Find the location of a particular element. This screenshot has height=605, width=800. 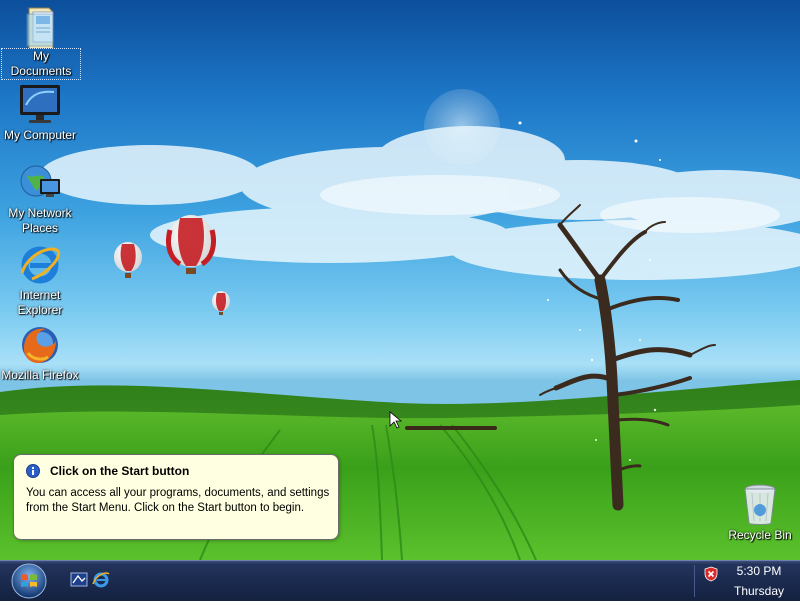

info-icon is located at coordinates (33, 471).